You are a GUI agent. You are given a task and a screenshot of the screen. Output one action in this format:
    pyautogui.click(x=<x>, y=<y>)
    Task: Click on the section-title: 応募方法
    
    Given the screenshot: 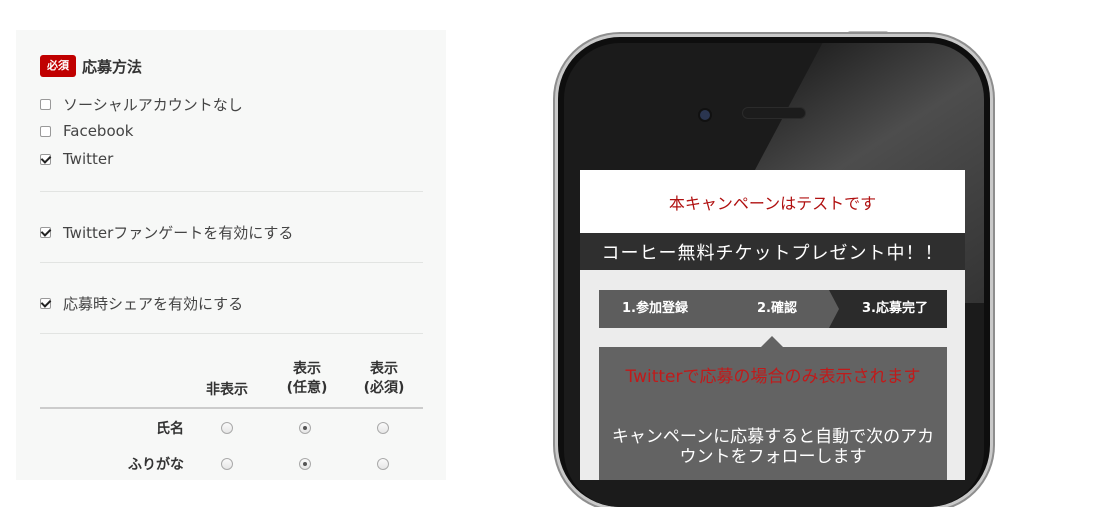 What is the action you would take?
    pyautogui.click(x=112, y=66)
    